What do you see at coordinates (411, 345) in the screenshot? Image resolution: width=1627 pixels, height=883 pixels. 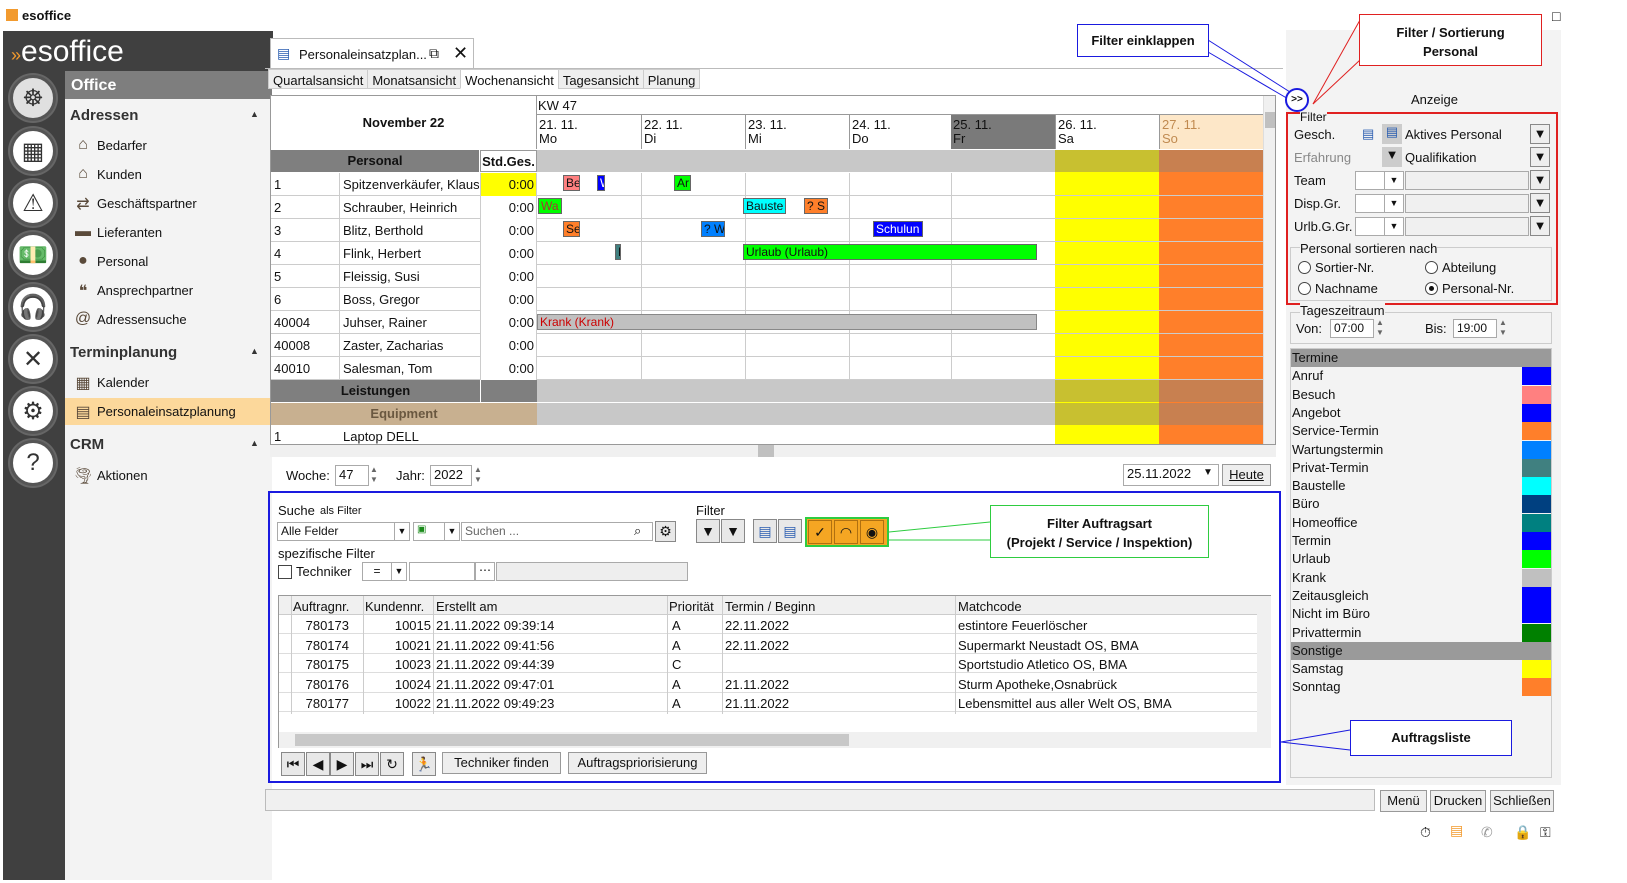 I see `row-name: Zaster, Zacharias` at bounding box center [411, 345].